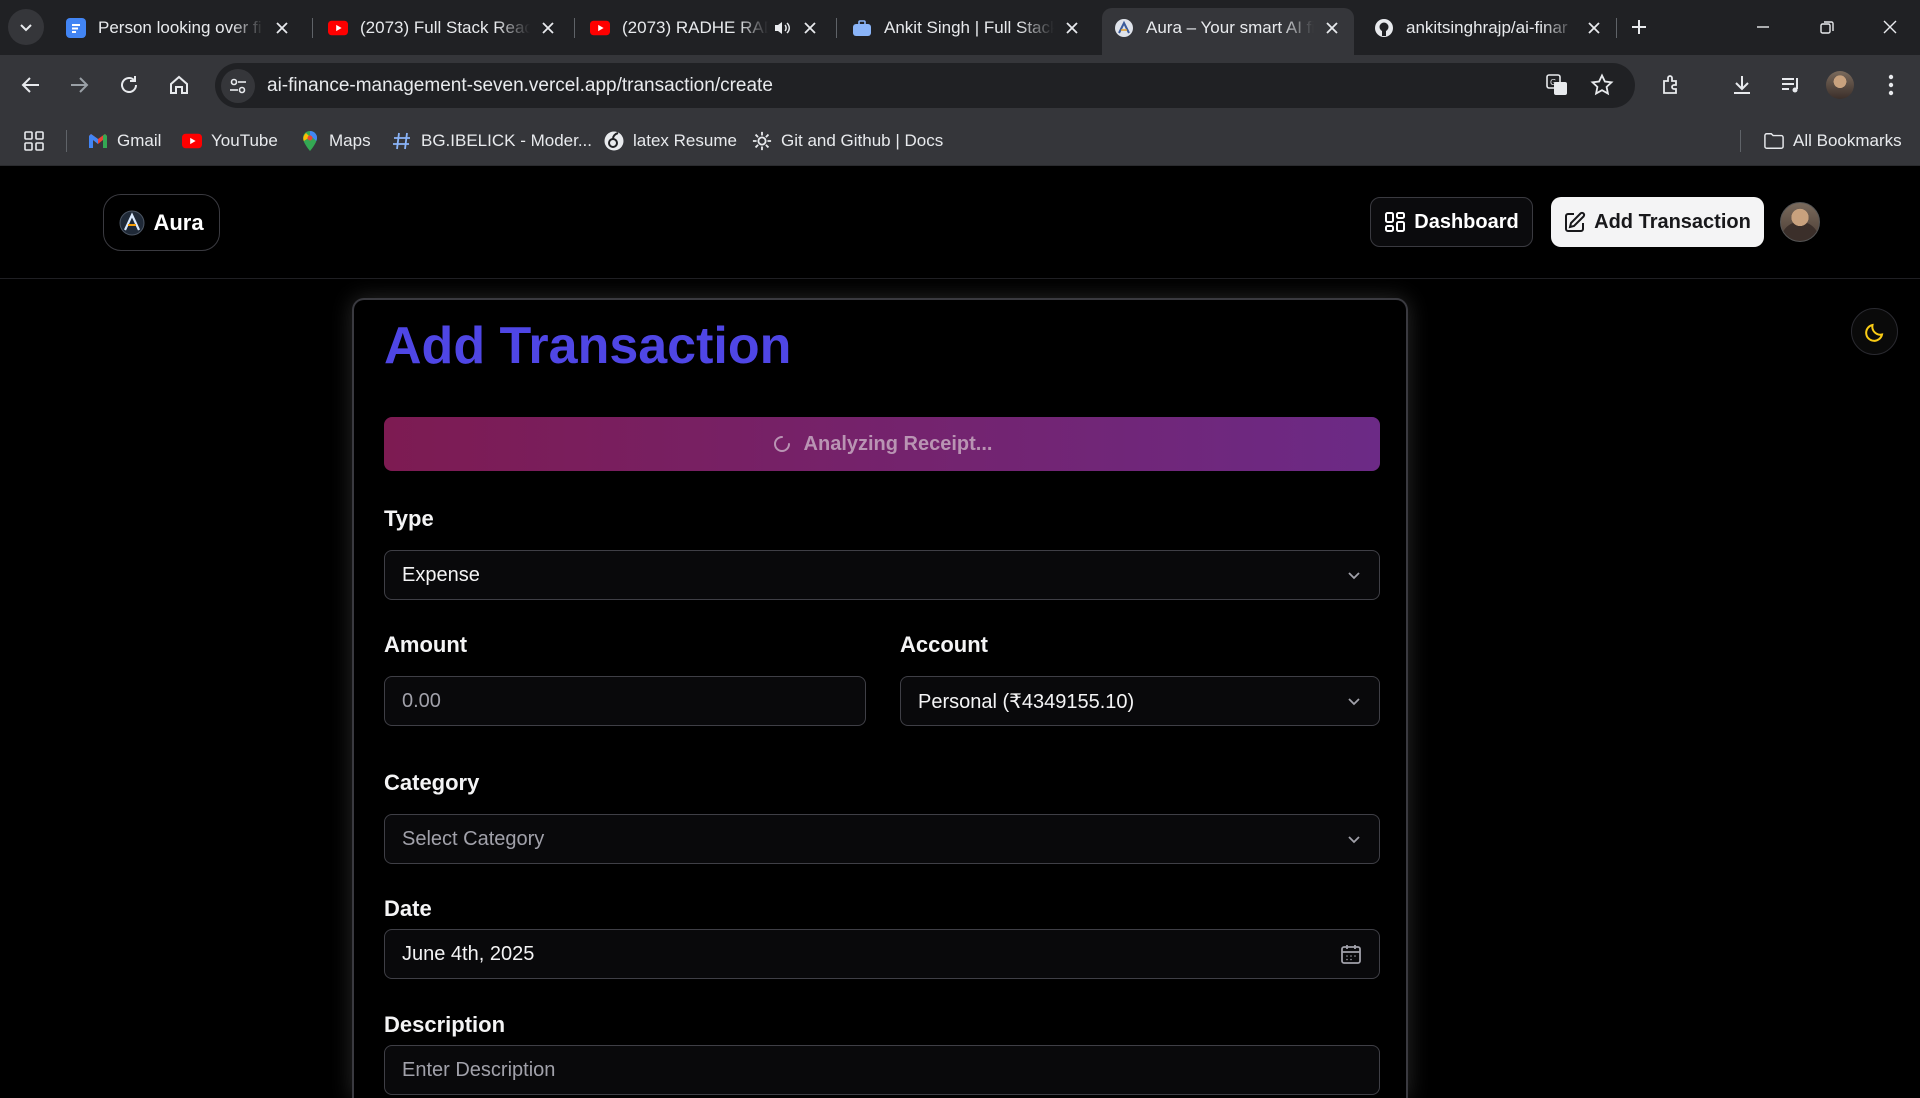  I want to click on tab-title: Aura – Your smart AI fi, so click(1230, 27).